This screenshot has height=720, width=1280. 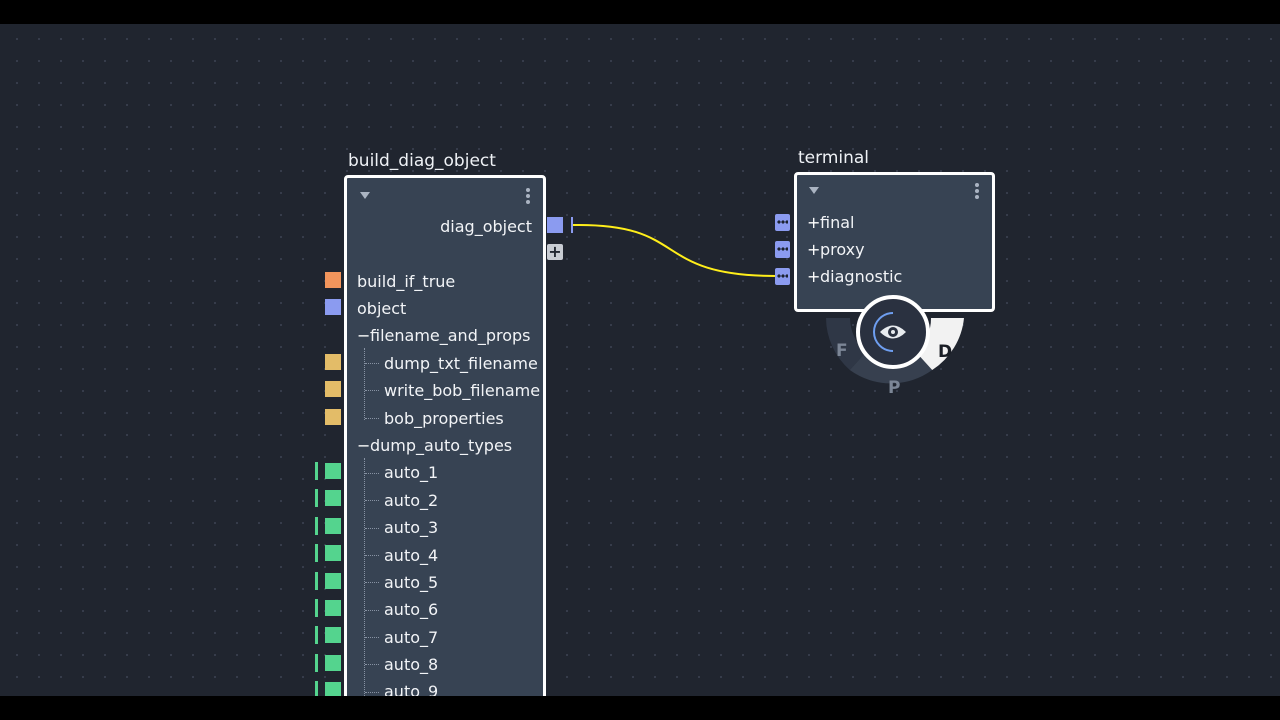 What do you see at coordinates (441, 445) in the screenshot?
I see `group-label: dump_auto_types` at bounding box center [441, 445].